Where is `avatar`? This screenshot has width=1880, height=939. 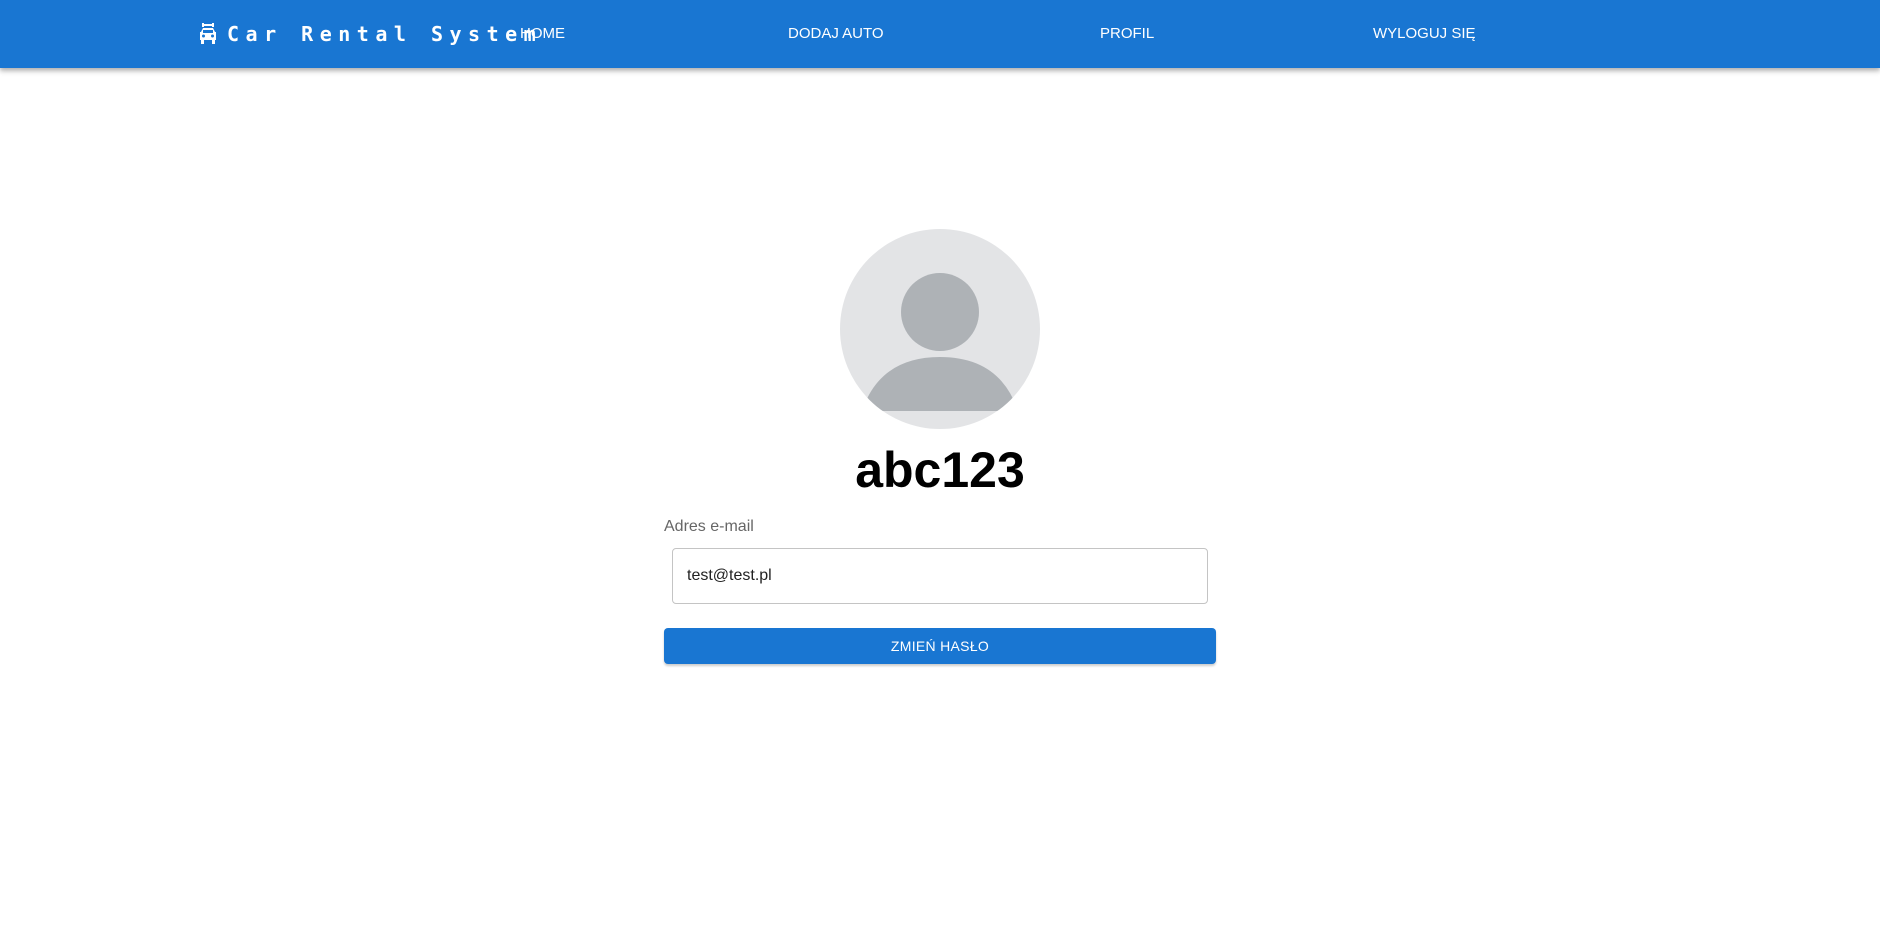
avatar is located at coordinates (940, 329).